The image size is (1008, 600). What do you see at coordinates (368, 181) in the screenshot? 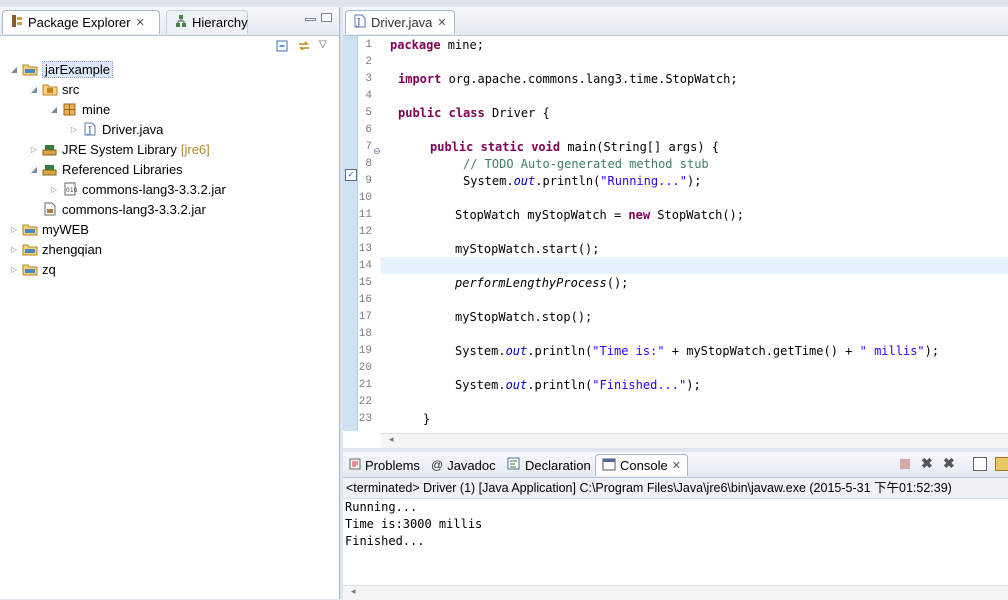
I see `line-number: 9` at bounding box center [368, 181].